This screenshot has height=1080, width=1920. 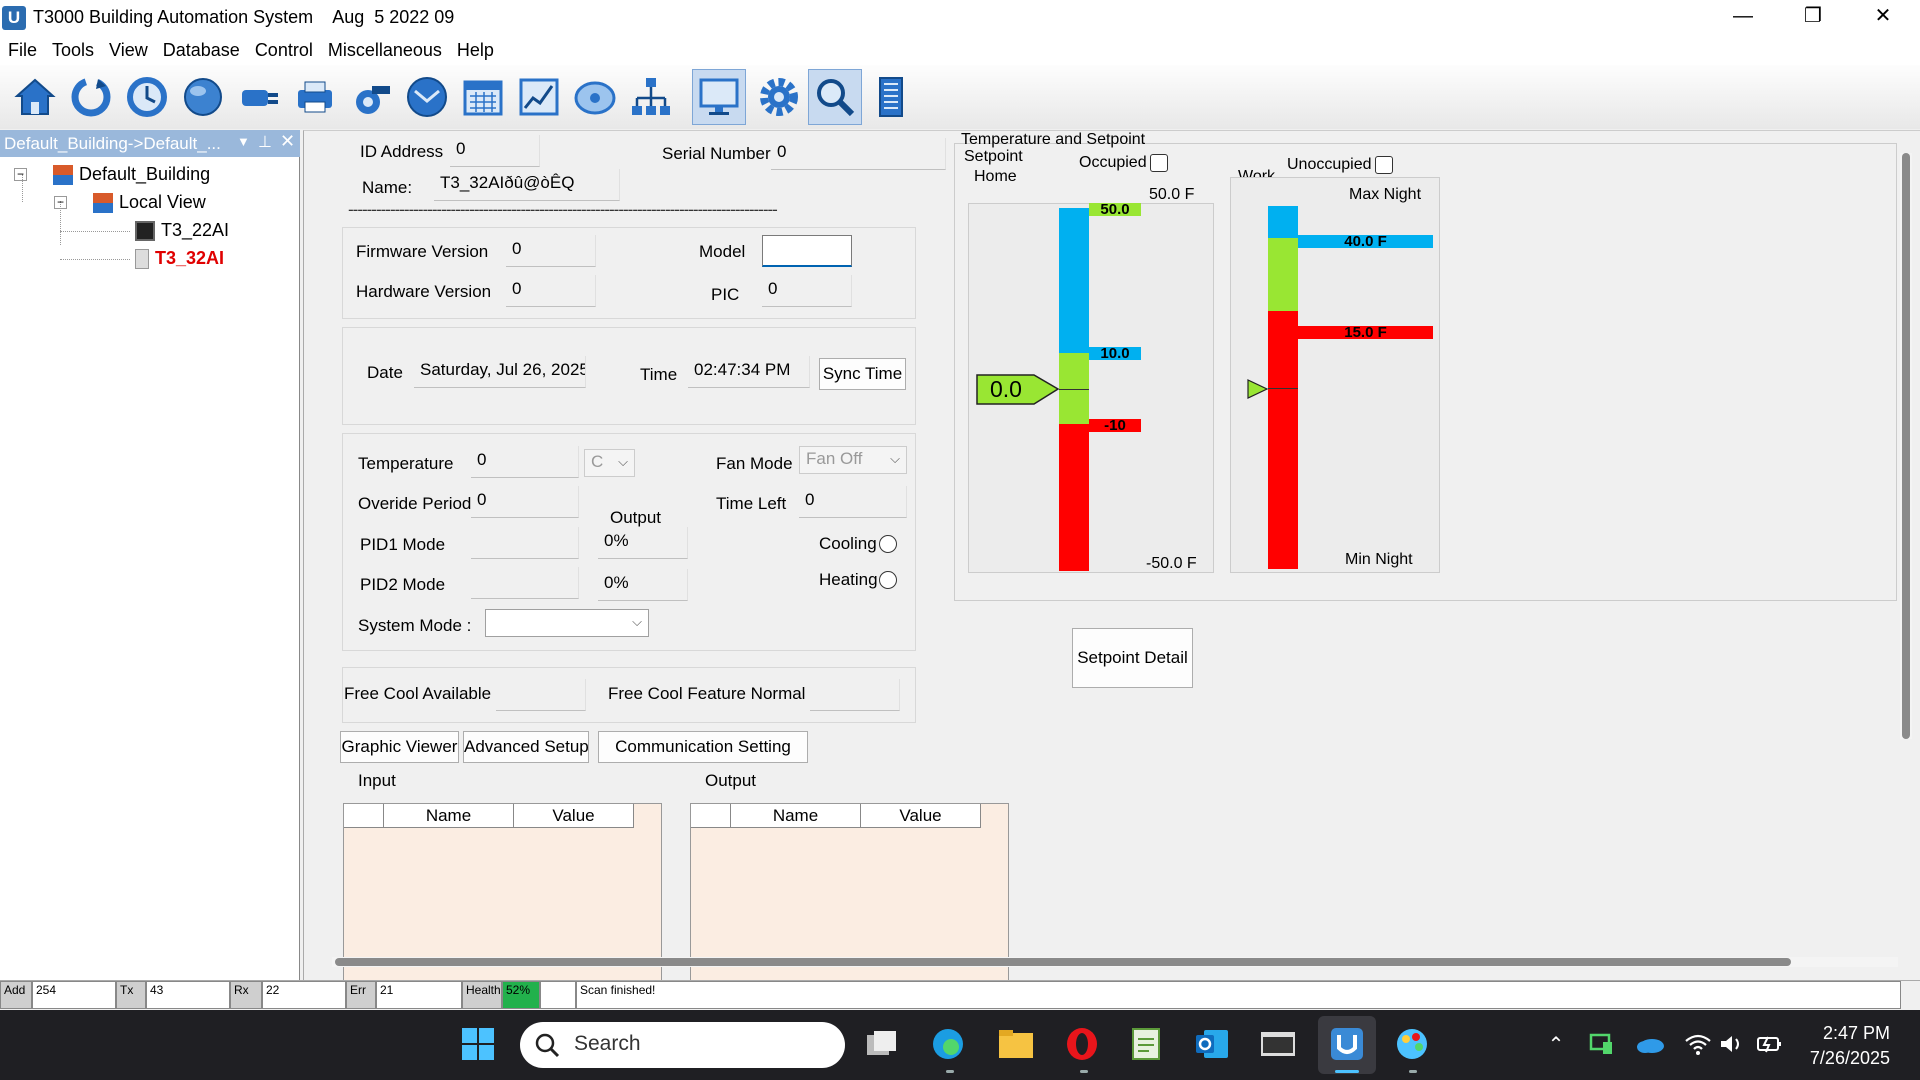 What do you see at coordinates (525, 502) in the screenshot?
I see `override-period-field: 0` at bounding box center [525, 502].